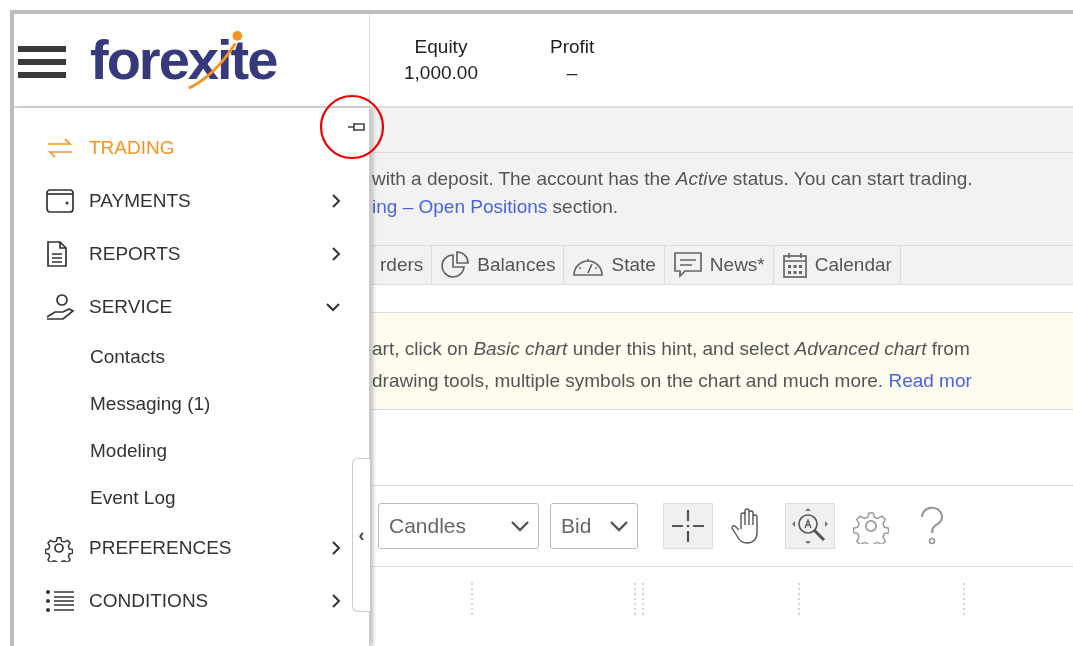 The image size is (1073, 646). Describe the element at coordinates (687, 265) in the screenshot. I see `speech-bubble-icon` at that location.